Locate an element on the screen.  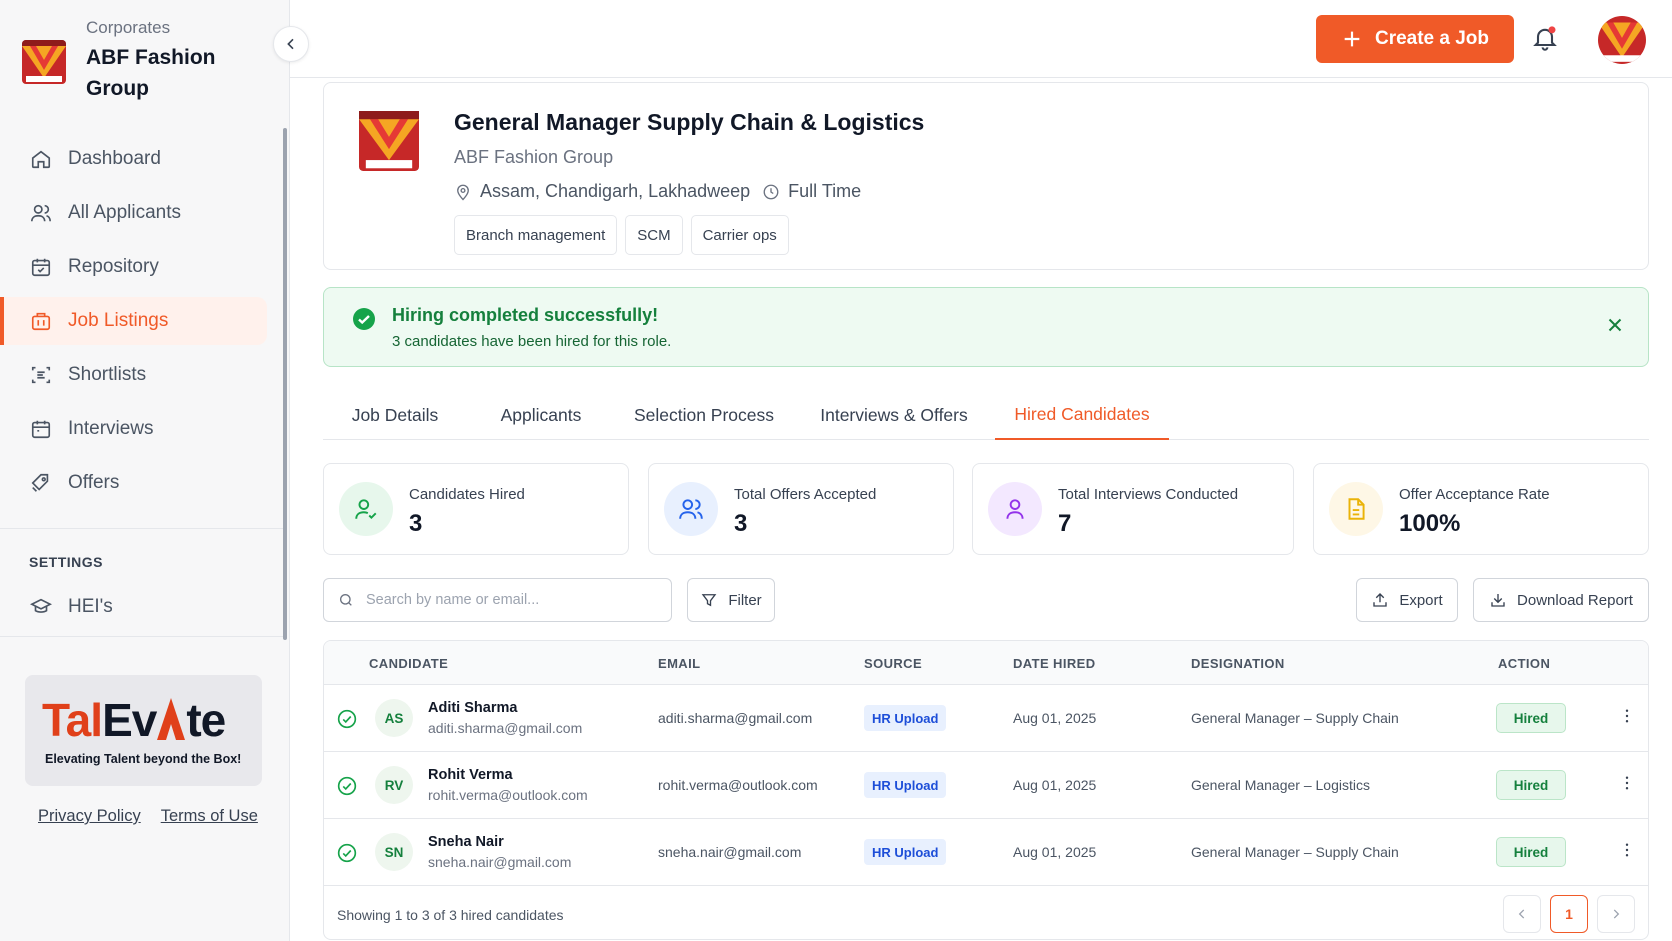
candidate-email: rohit.verma@outlook.com is located at coordinates (738, 785).